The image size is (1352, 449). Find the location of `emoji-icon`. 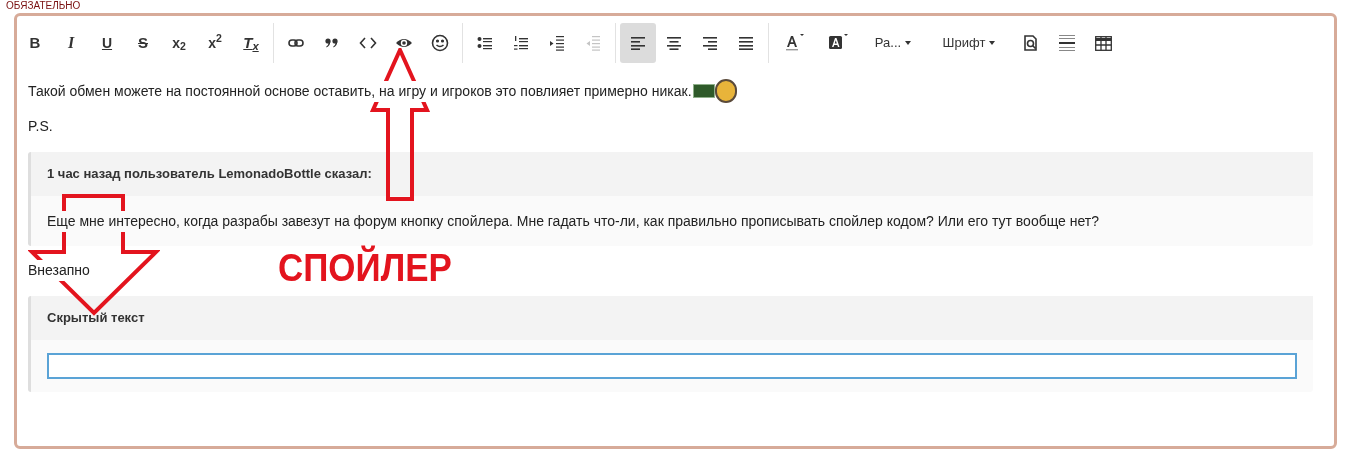

emoji-icon is located at coordinates (440, 43).